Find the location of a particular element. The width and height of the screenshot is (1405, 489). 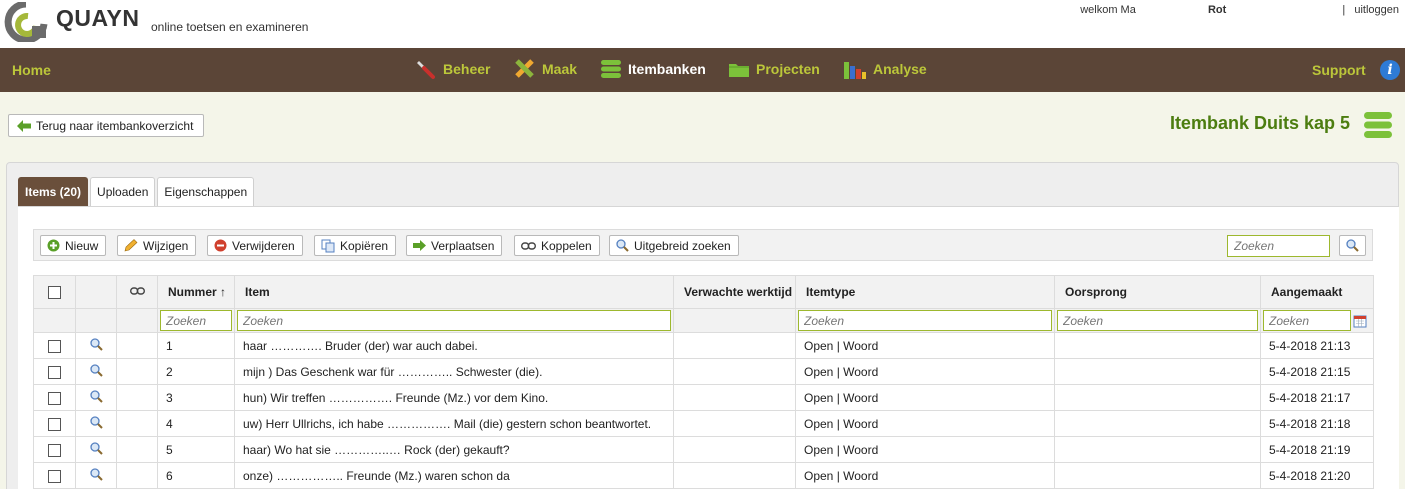

header-view is located at coordinates (96, 292).